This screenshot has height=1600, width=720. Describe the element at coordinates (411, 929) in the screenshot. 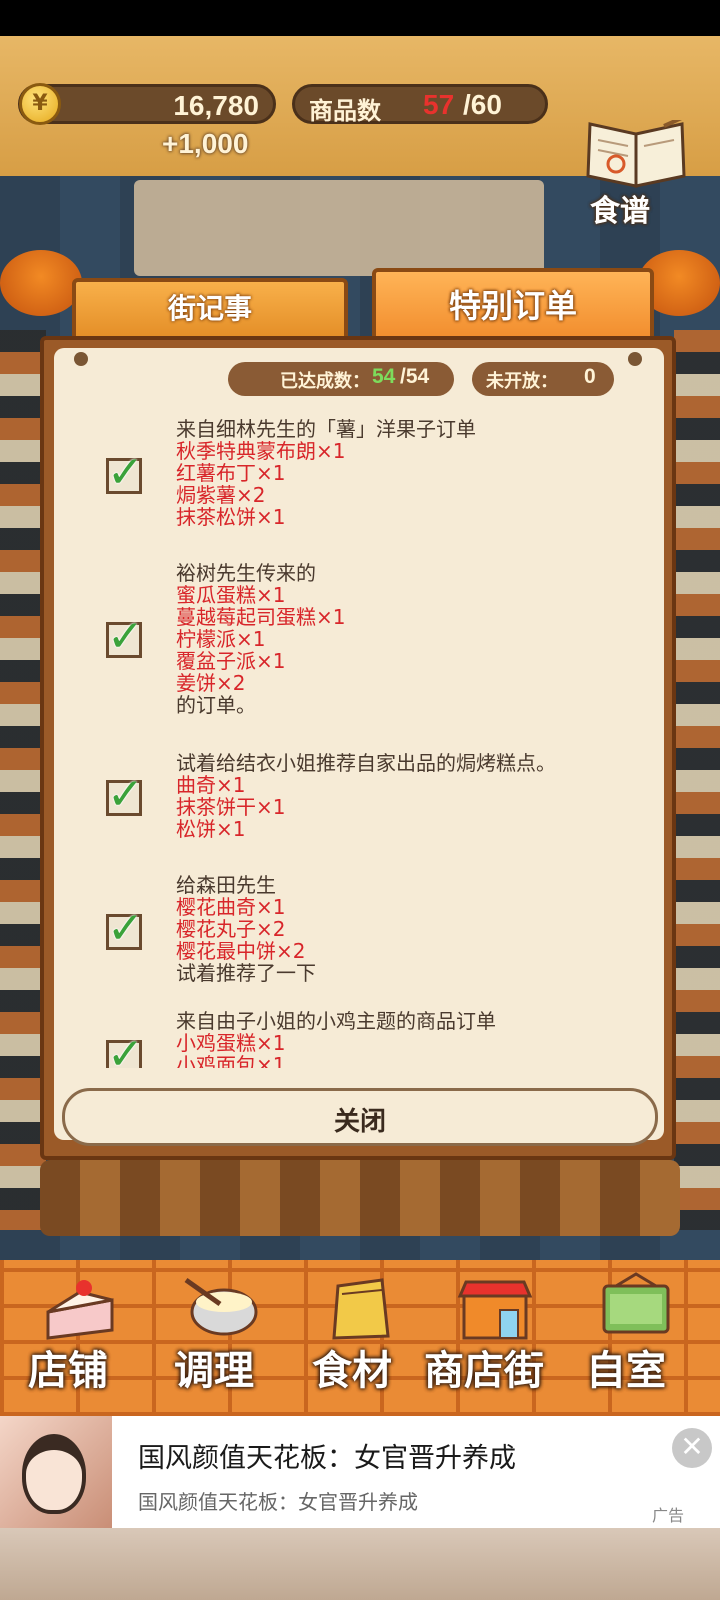

I see `order-lines: 给森田先生 樱花曲奇×1 樱花丸子×2 樱花最中饼×2 试着推荐了一下` at that location.